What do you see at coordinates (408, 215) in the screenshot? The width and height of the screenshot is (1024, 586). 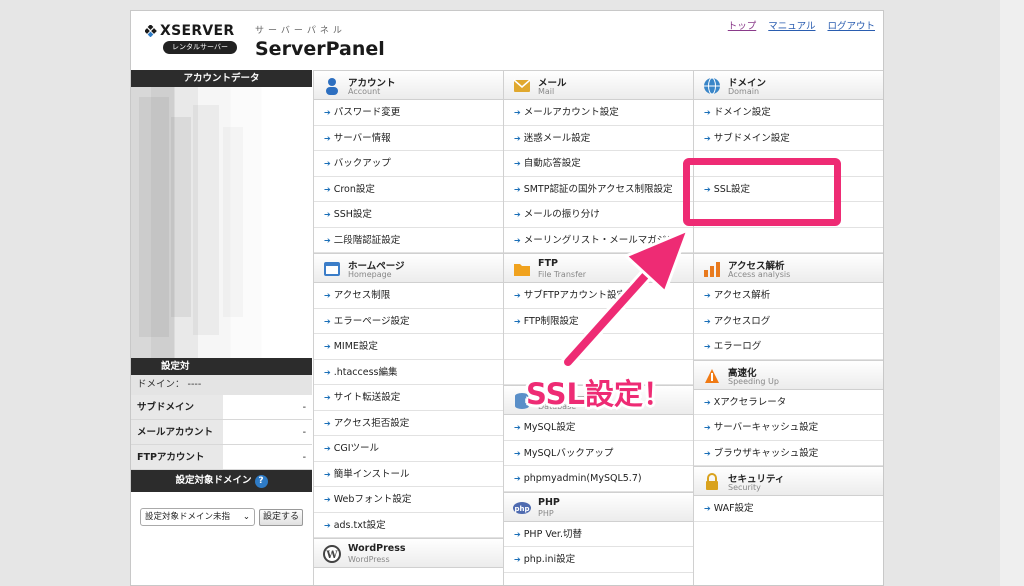 I see `menu-item: ➔ SSH設定` at bounding box center [408, 215].